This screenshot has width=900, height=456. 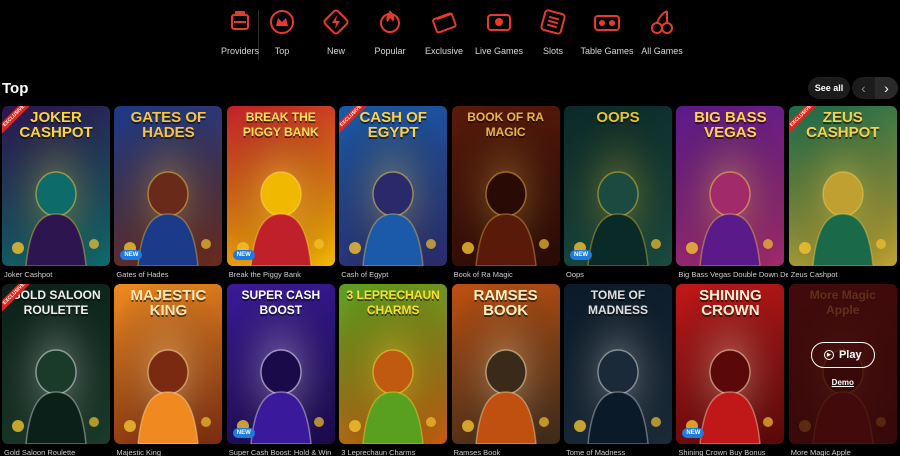 I want to click on tab-live-games: Live Games, so click(x=499, y=35).